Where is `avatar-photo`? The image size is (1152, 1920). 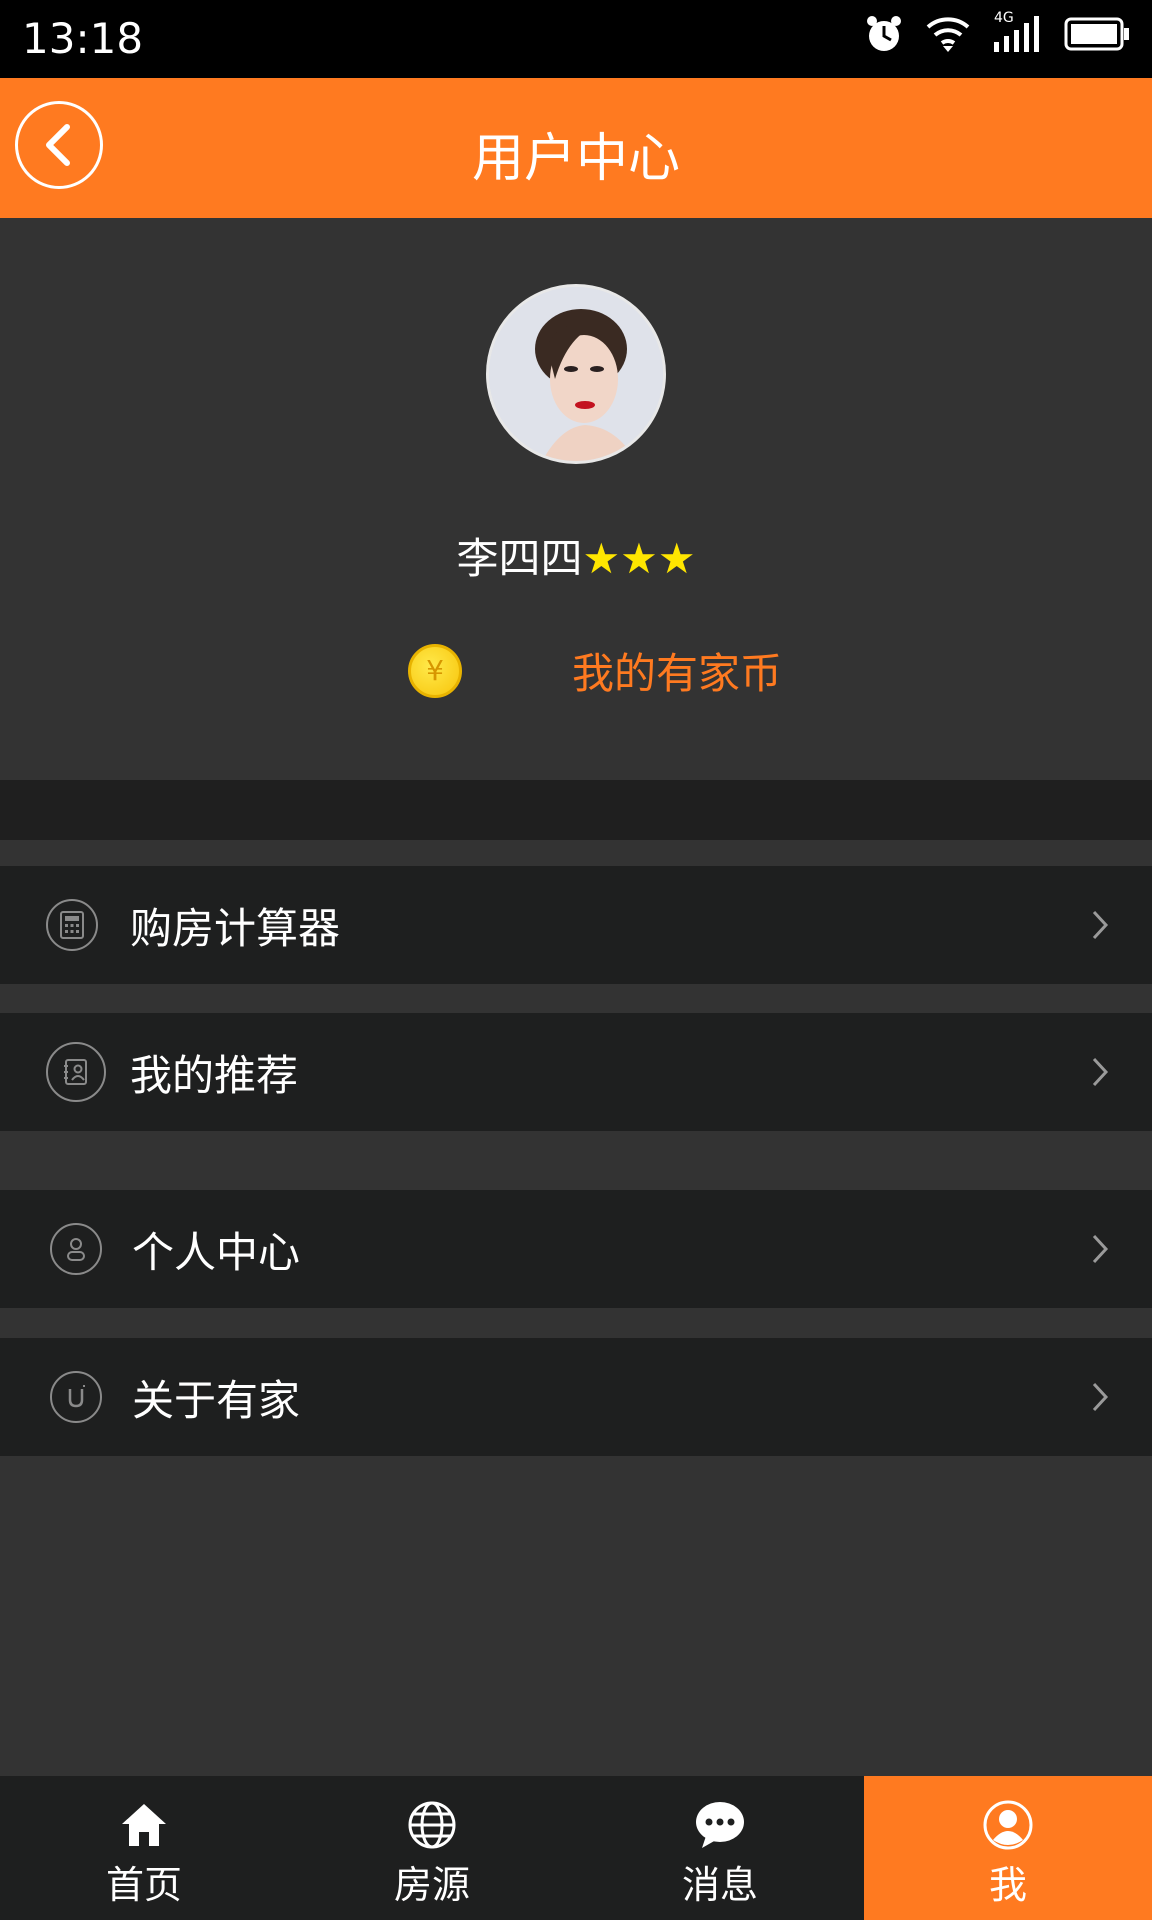
avatar-photo is located at coordinates (576, 374).